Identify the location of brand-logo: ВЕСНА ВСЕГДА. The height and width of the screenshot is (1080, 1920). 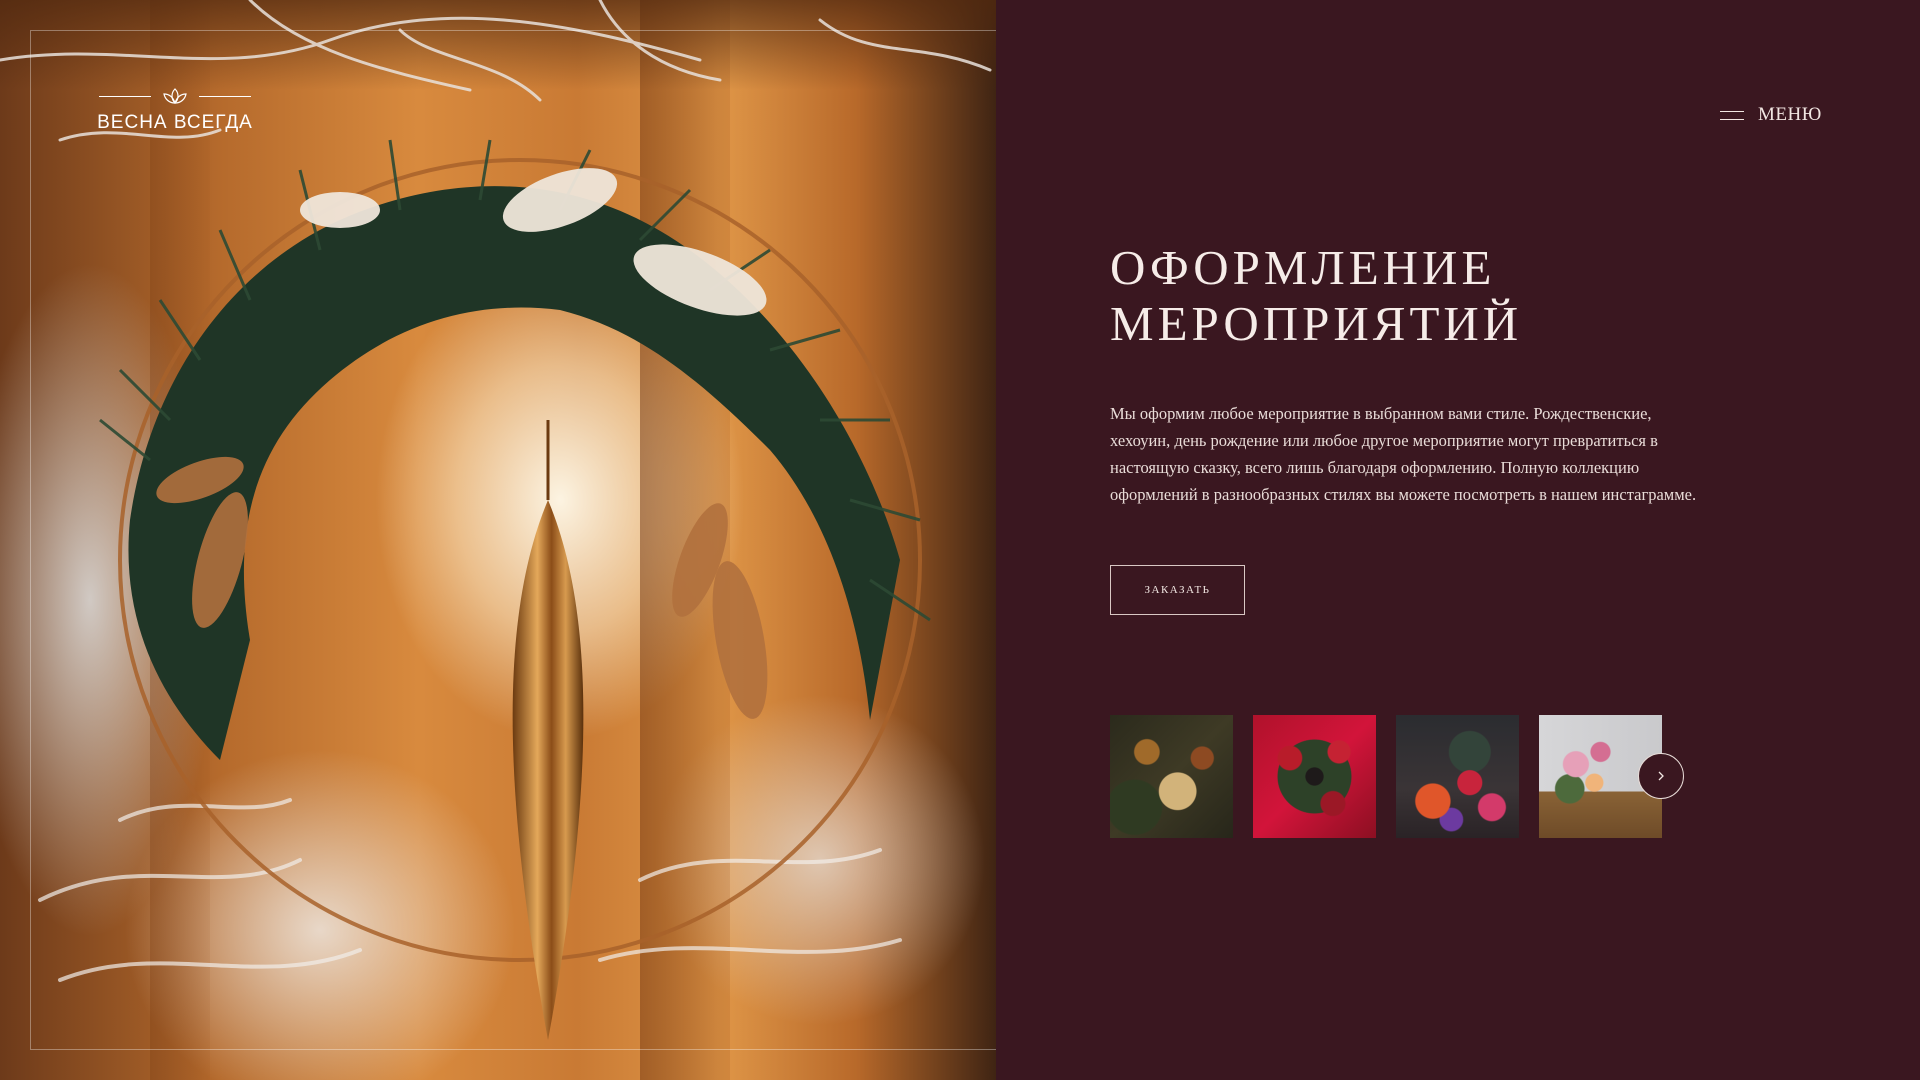
(175, 110).